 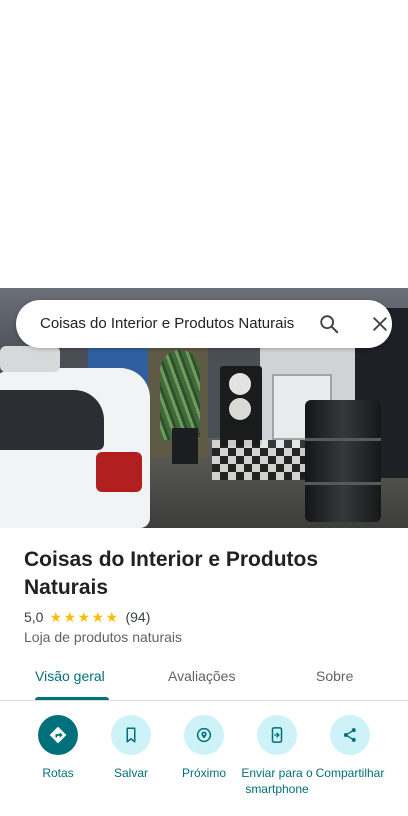 I want to click on tab-indicator, so click(x=72, y=698).